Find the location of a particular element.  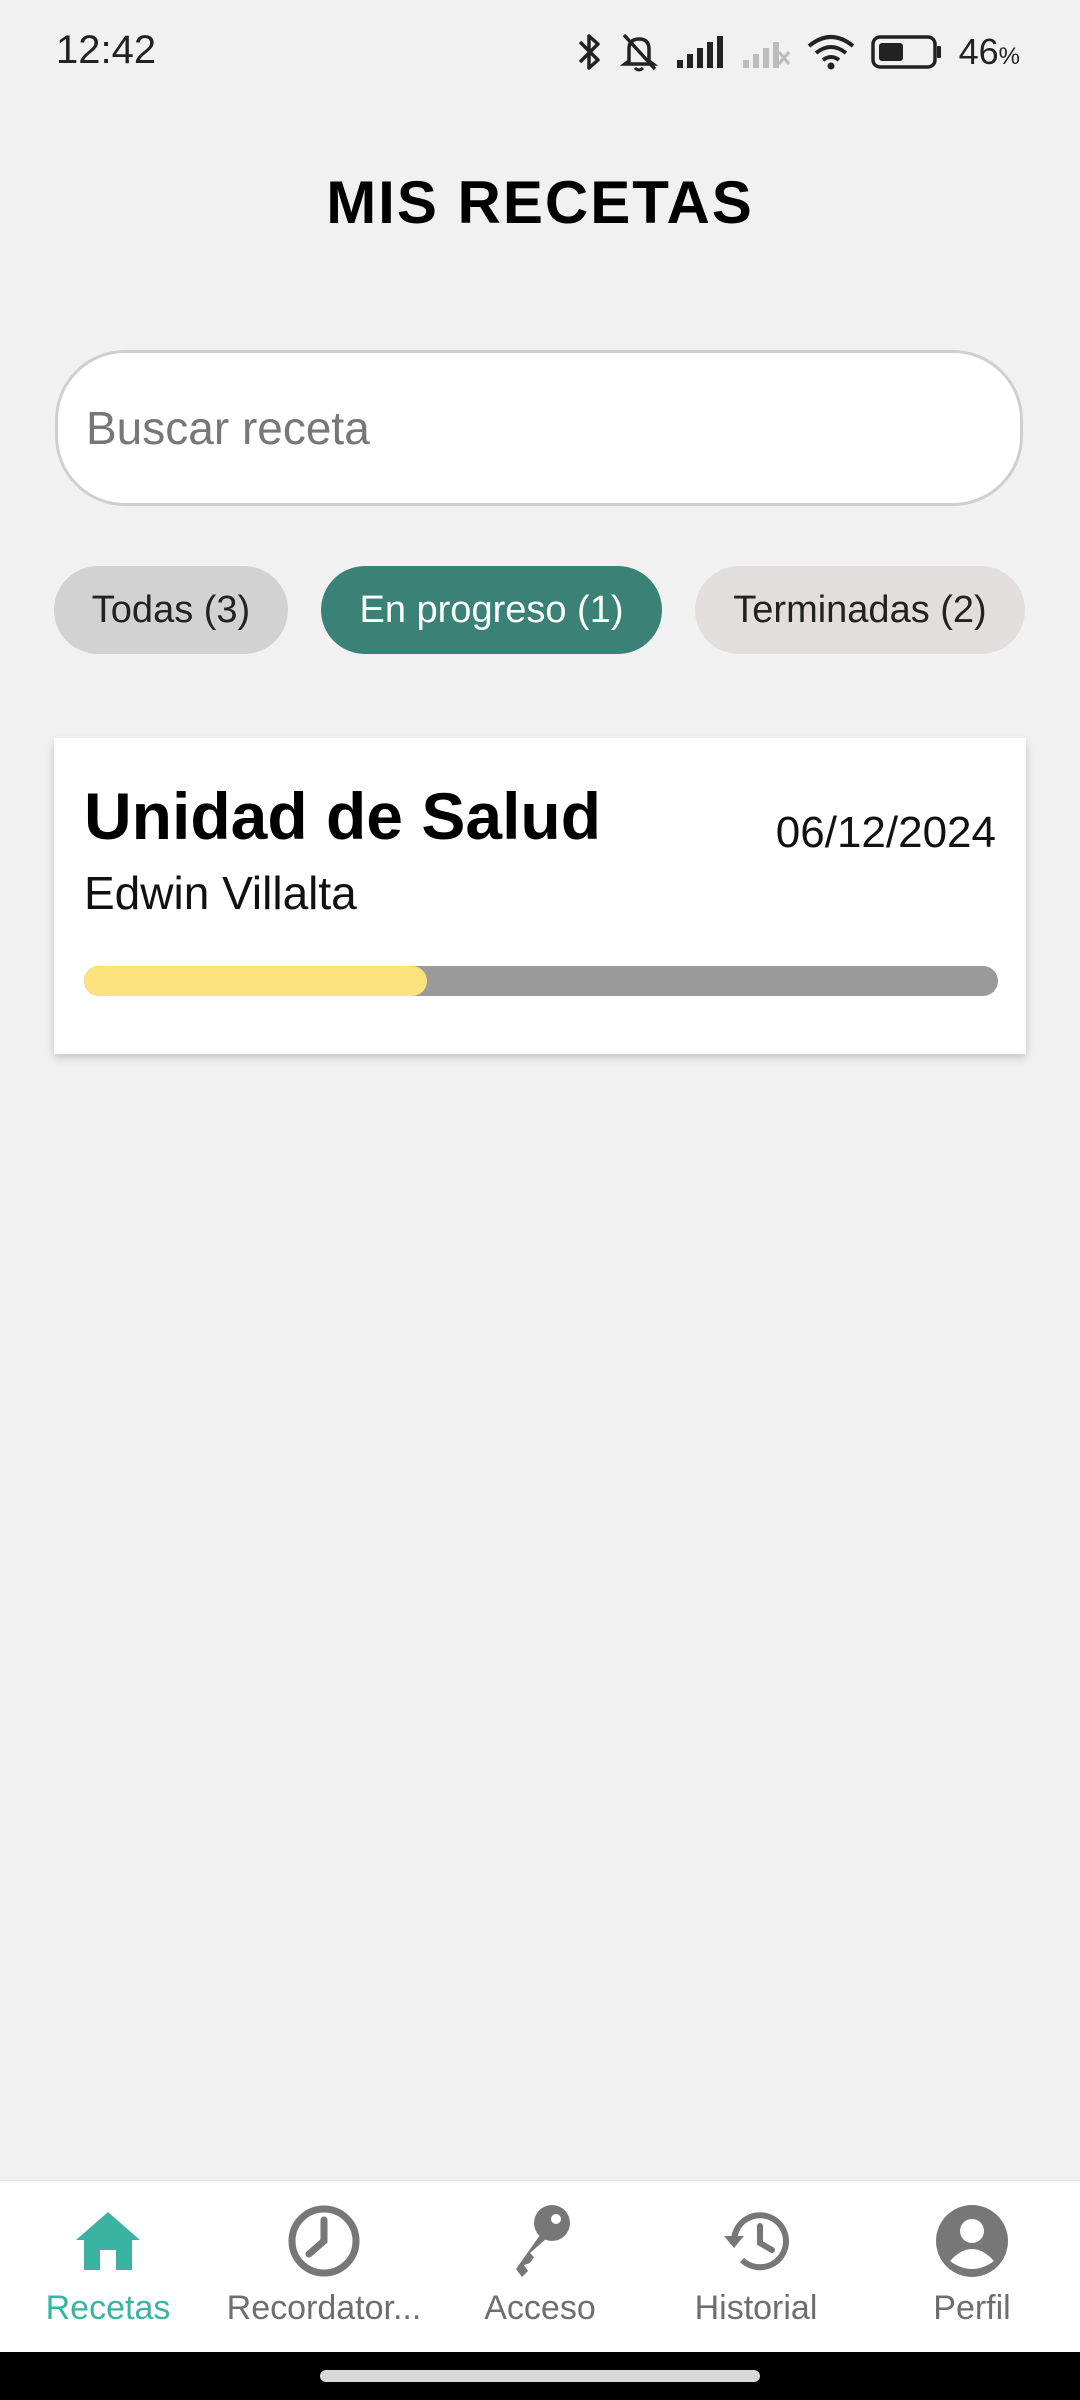

signal-x-icon is located at coordinates (766, 52).